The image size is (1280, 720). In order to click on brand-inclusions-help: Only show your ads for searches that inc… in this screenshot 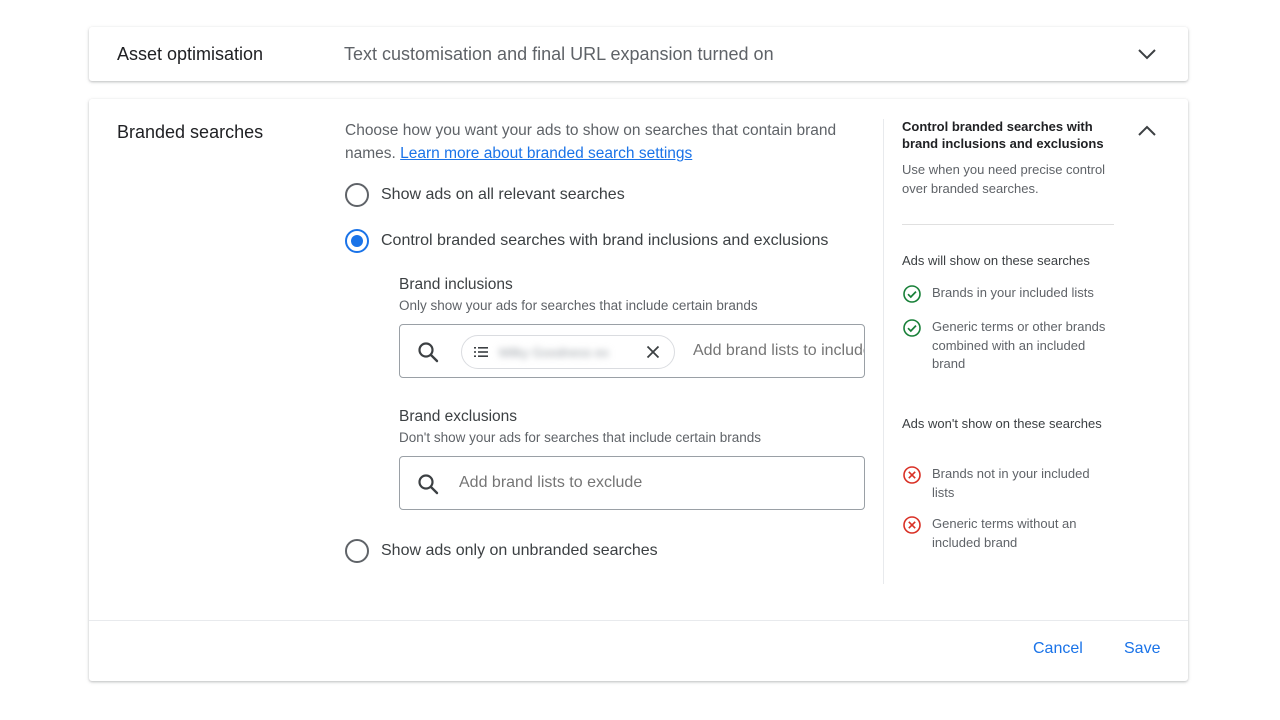, I will do `click(578, 305)`.